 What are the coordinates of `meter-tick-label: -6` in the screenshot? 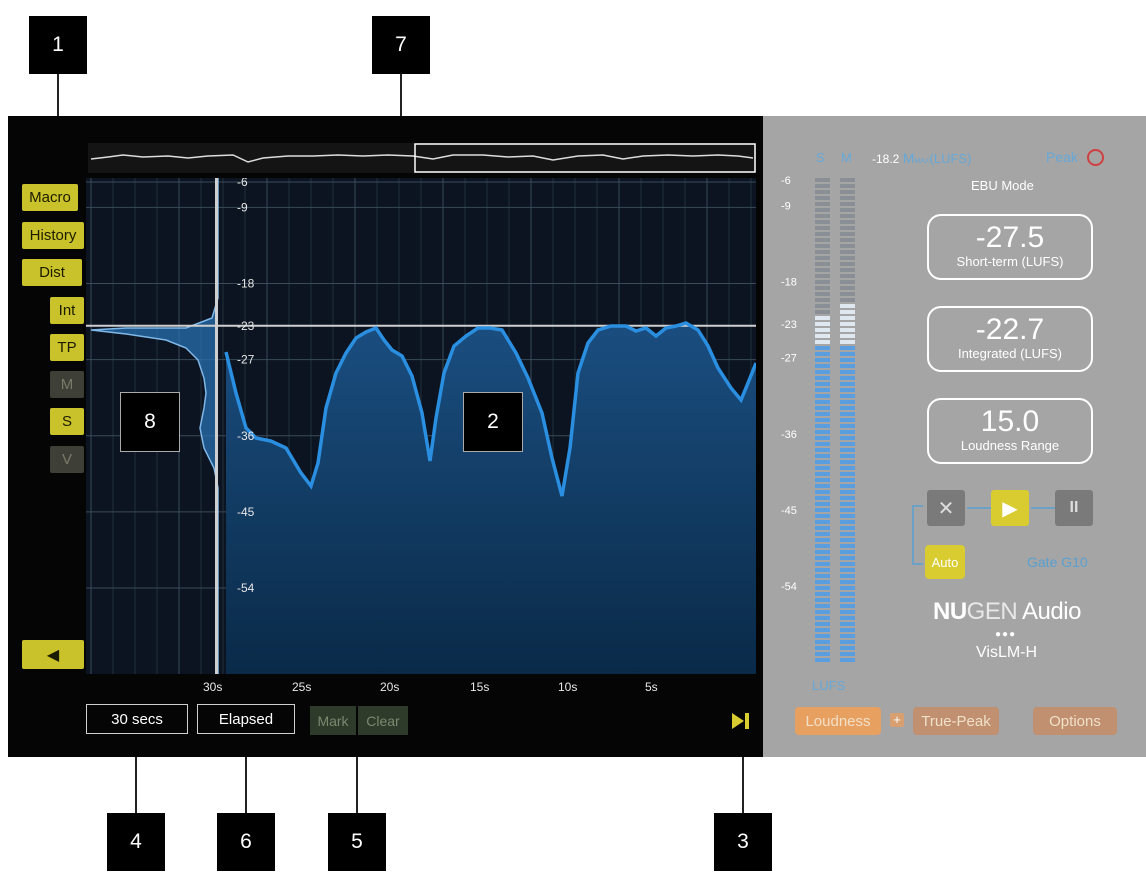 It's located at (786, 181).